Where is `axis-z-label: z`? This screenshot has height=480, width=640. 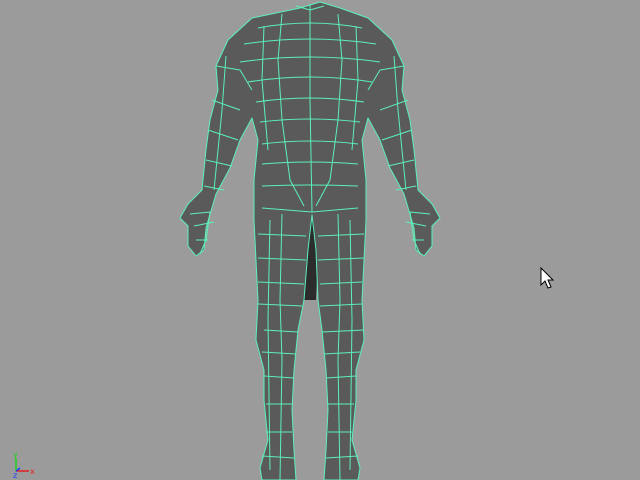 axis-z-label: z is located at coordinates (15, 475).